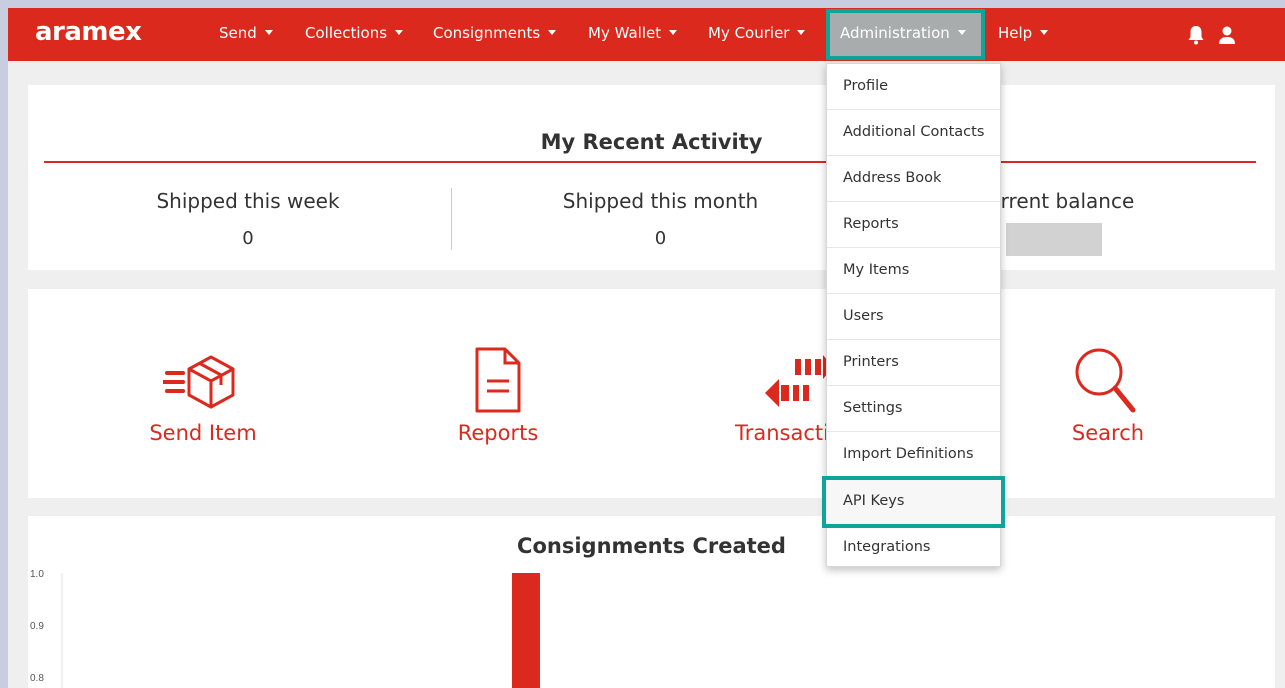 The image size is (1285, 688). What do you see at coordinates (913, 363) in the screenshot?
I see `menu-item-printers: Printers` at bounding box center [913, 363].